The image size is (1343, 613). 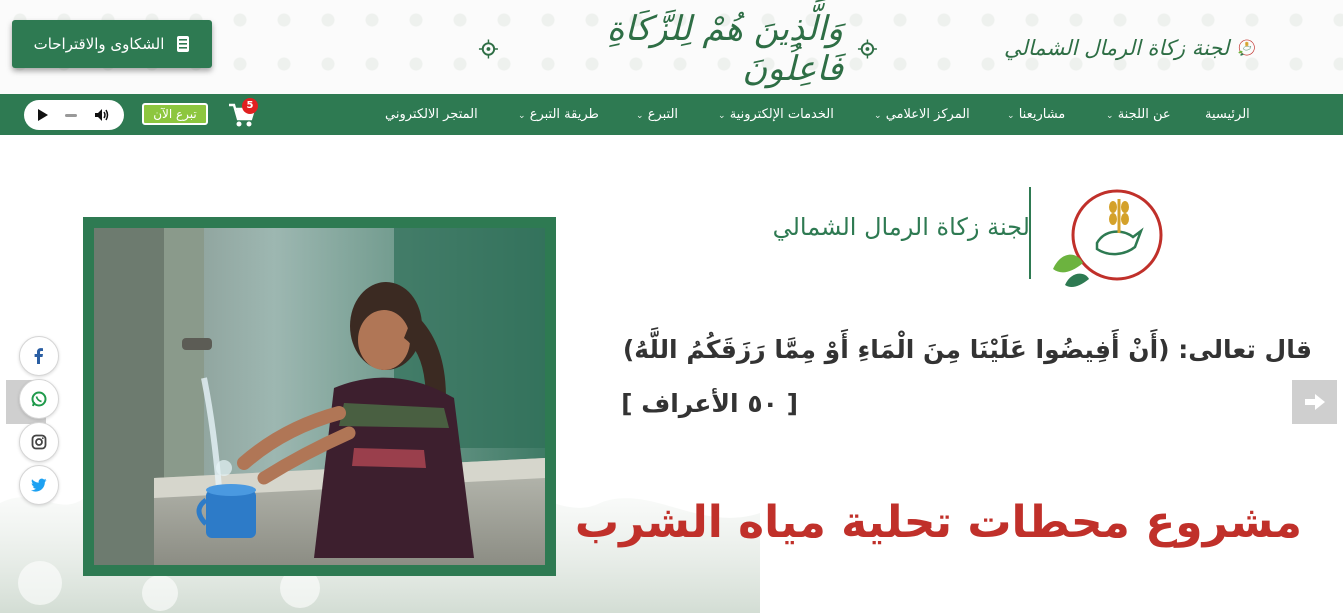 What do you see at coordinates (1042, 114) in the screenshot?
I see `nav-item-label: مشاريعنا` at bounding box center [1042, 114].